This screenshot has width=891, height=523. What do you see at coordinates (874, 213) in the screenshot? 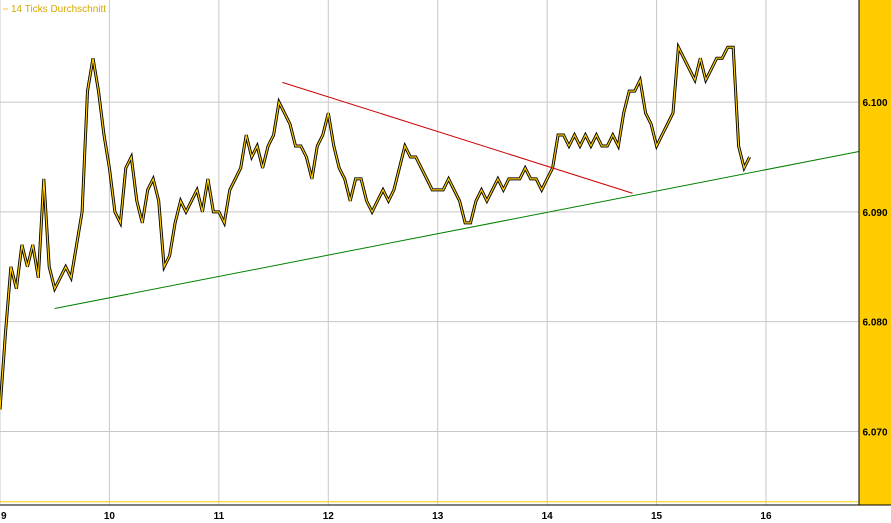
I see `y-tick-label: 6.090` at bounding box center [874, 213].